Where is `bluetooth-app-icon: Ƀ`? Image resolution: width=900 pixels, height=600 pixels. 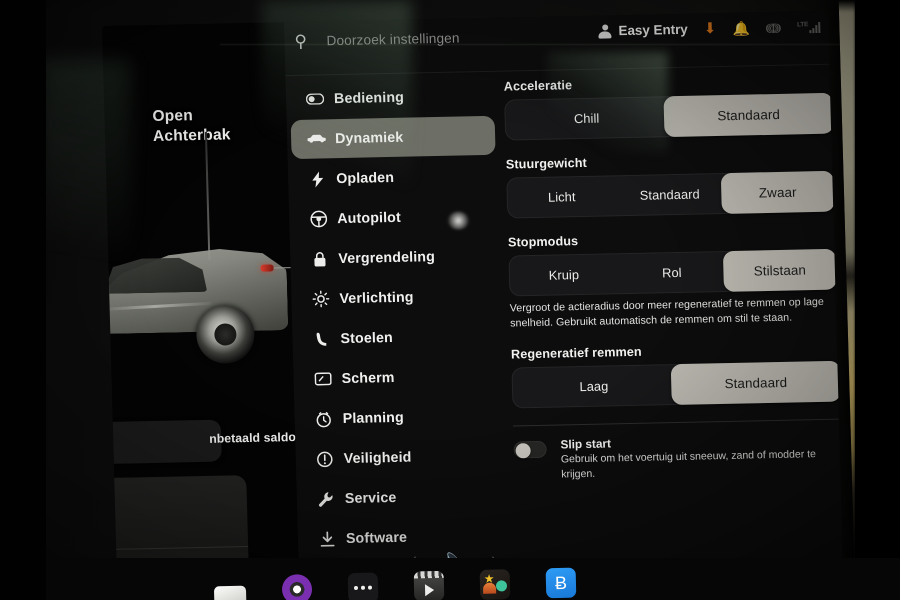
bluetooth-app-icon: Ƀ is located at coordinates (561, 583).